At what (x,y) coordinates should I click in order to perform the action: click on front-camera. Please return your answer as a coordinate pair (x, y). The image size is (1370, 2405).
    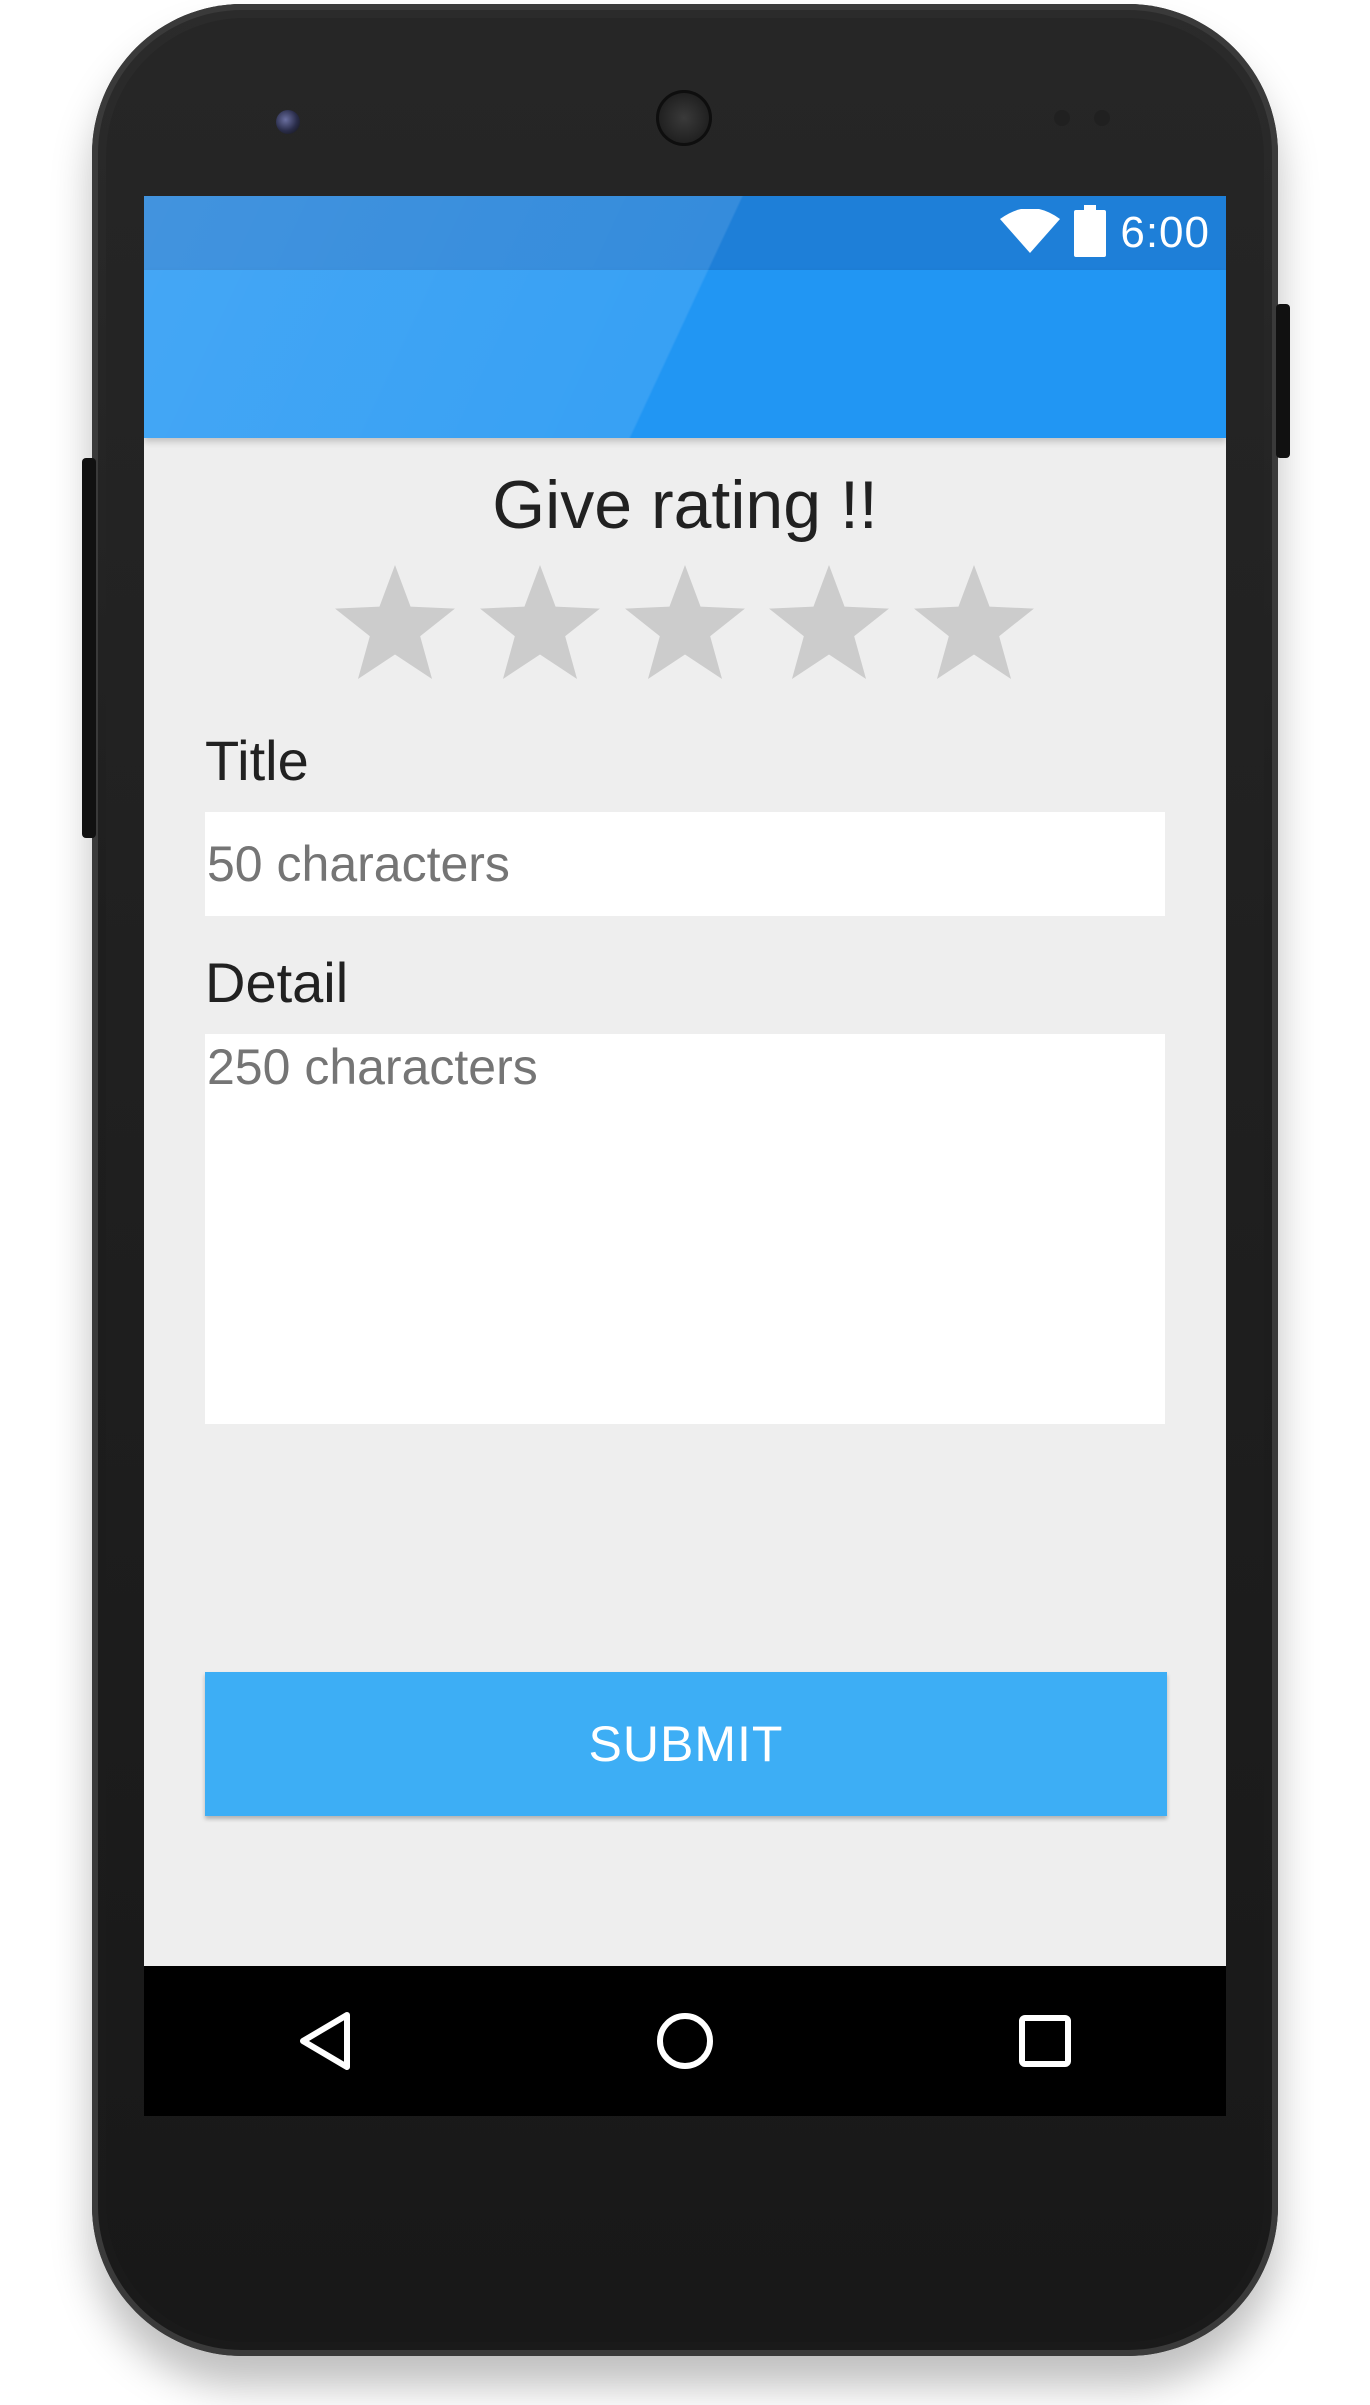
    Looking at the image, I should click on (288, 122).